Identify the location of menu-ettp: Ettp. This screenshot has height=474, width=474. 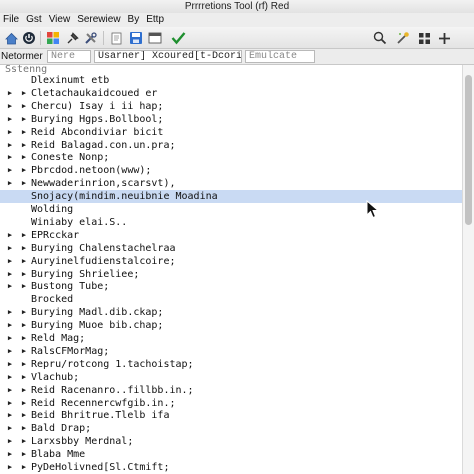
(155, 20).